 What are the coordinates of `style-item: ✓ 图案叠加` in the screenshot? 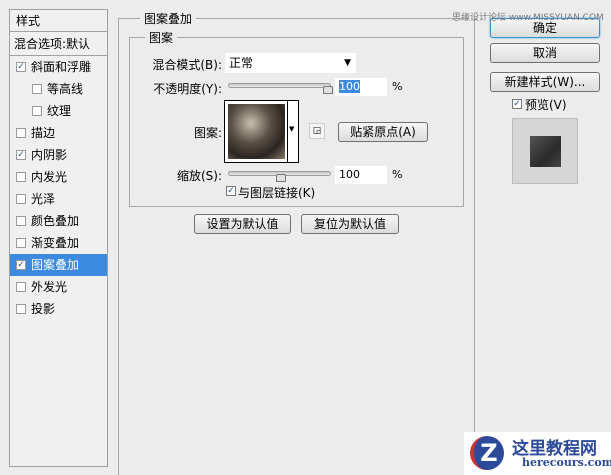 It's located at (58, 265).